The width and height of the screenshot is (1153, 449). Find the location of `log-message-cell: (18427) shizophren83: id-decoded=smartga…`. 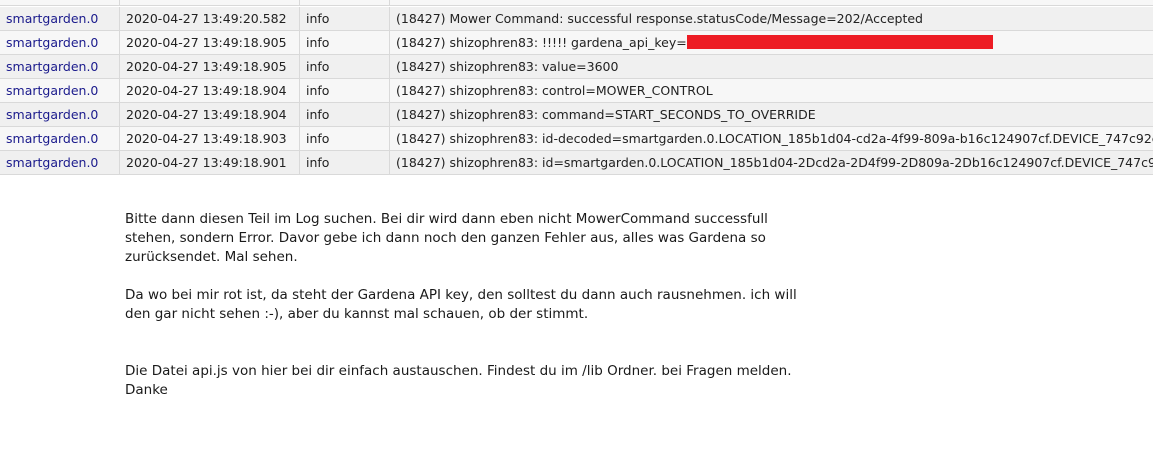

log-message-cell: (18427) shizophren83: id-decoded=smartga… is located at coordinates (774, 138).